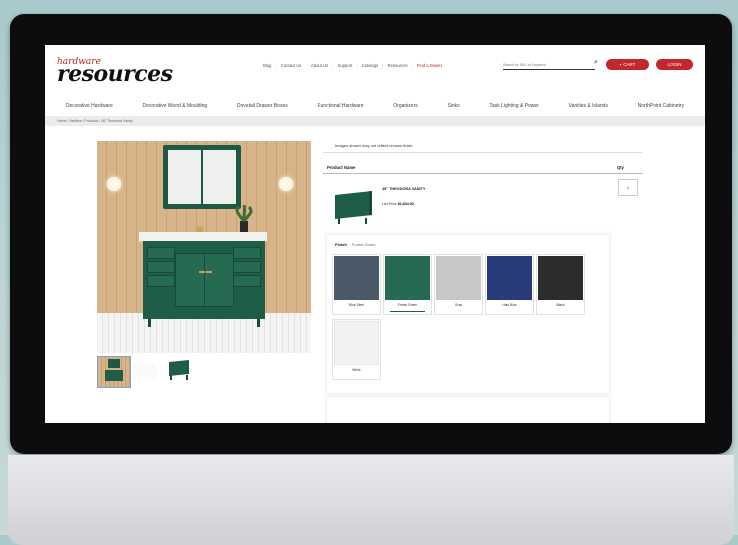 This screenshot has height=545, width=738. I want to click on product-name: 48" THEODORA VANITY, so click(404, 189).